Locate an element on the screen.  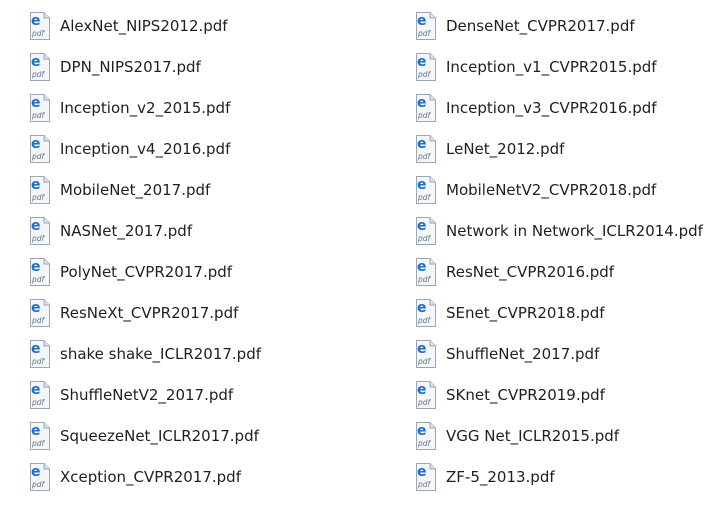
file-item: e pdf Network in Network_ICLR2014.pdf is located at coordinates (558, 231).